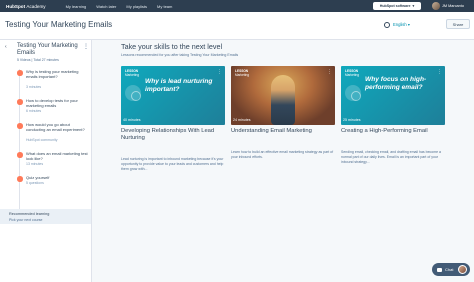 Image resolution: width=474 pixels, height=282 pixels. I want to click on card-title: Understanding Email Marketing, so click(283, 131).